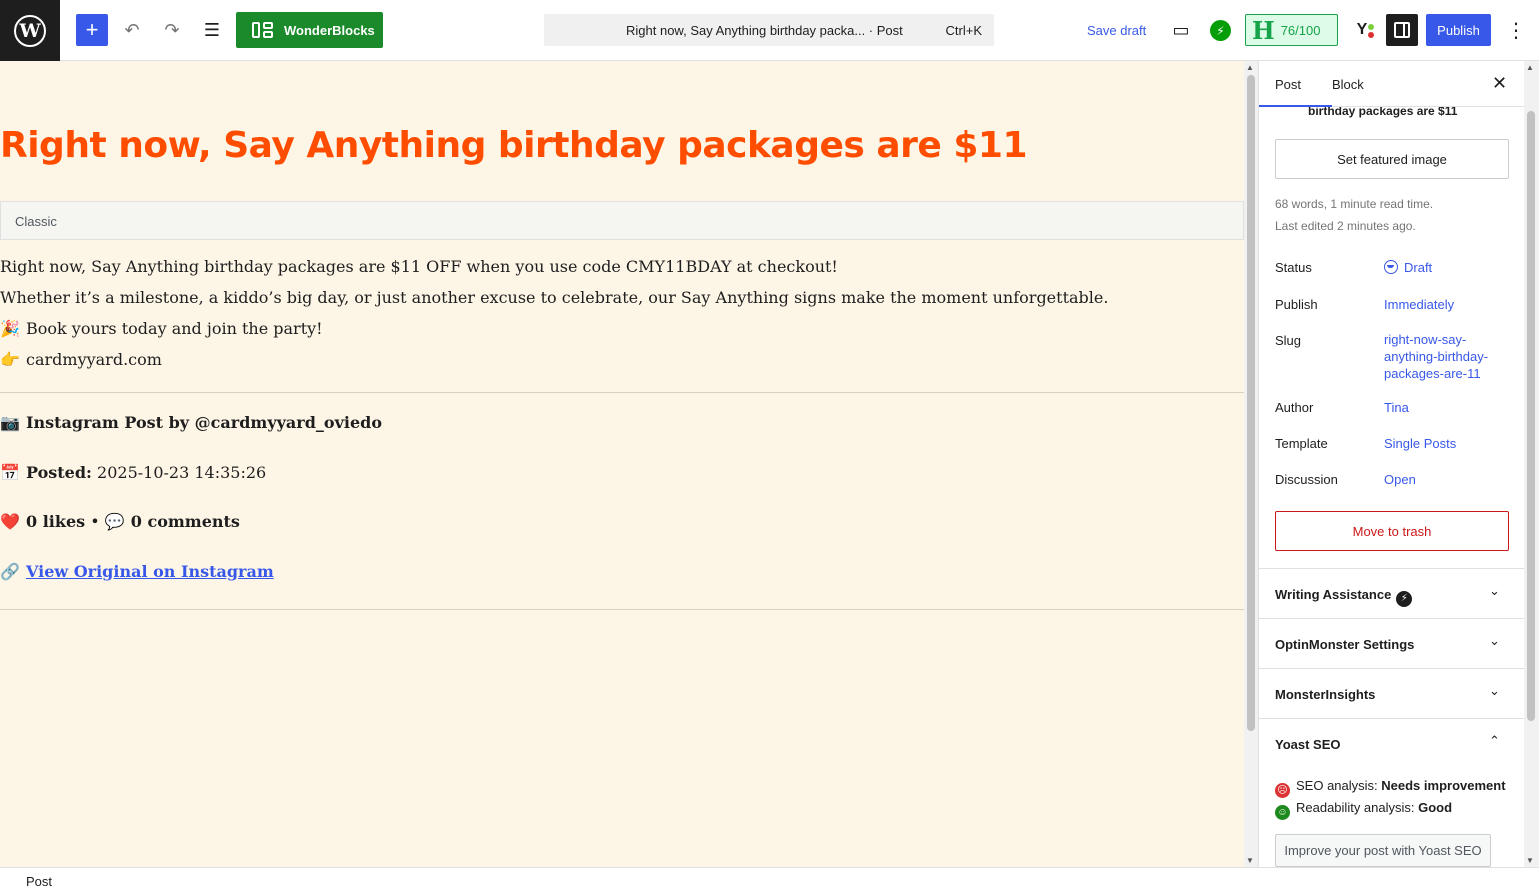 The height and width of the screenshot is (892, 1539). I want to click on settings-sidebar-toggle, so click(1402, 30).